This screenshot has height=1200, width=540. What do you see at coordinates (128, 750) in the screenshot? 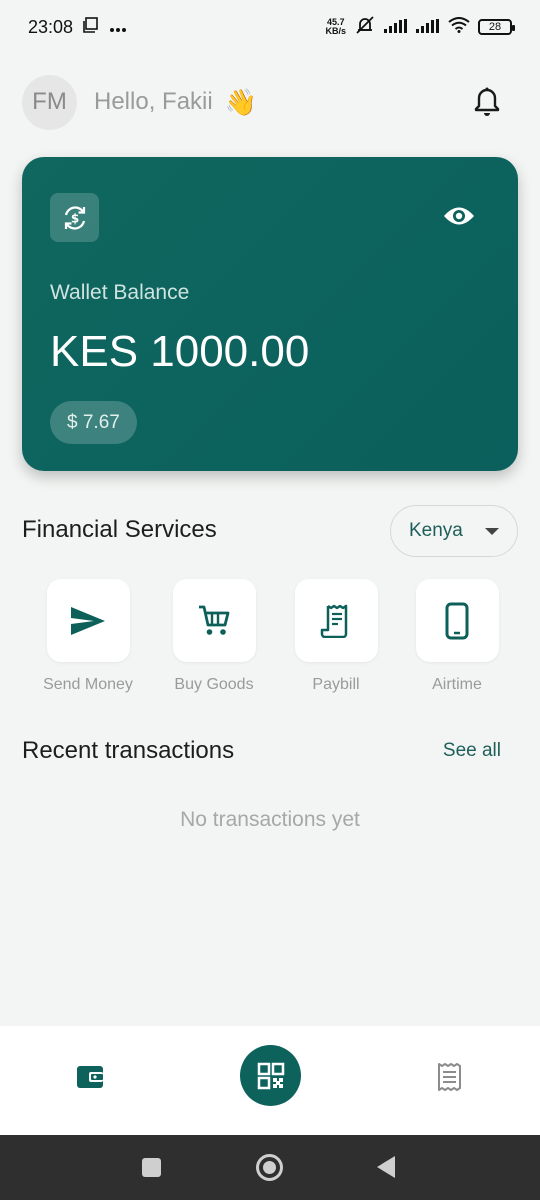
I see `recent-transactions-title: Recent transactions` at bounding box center [128, 750].